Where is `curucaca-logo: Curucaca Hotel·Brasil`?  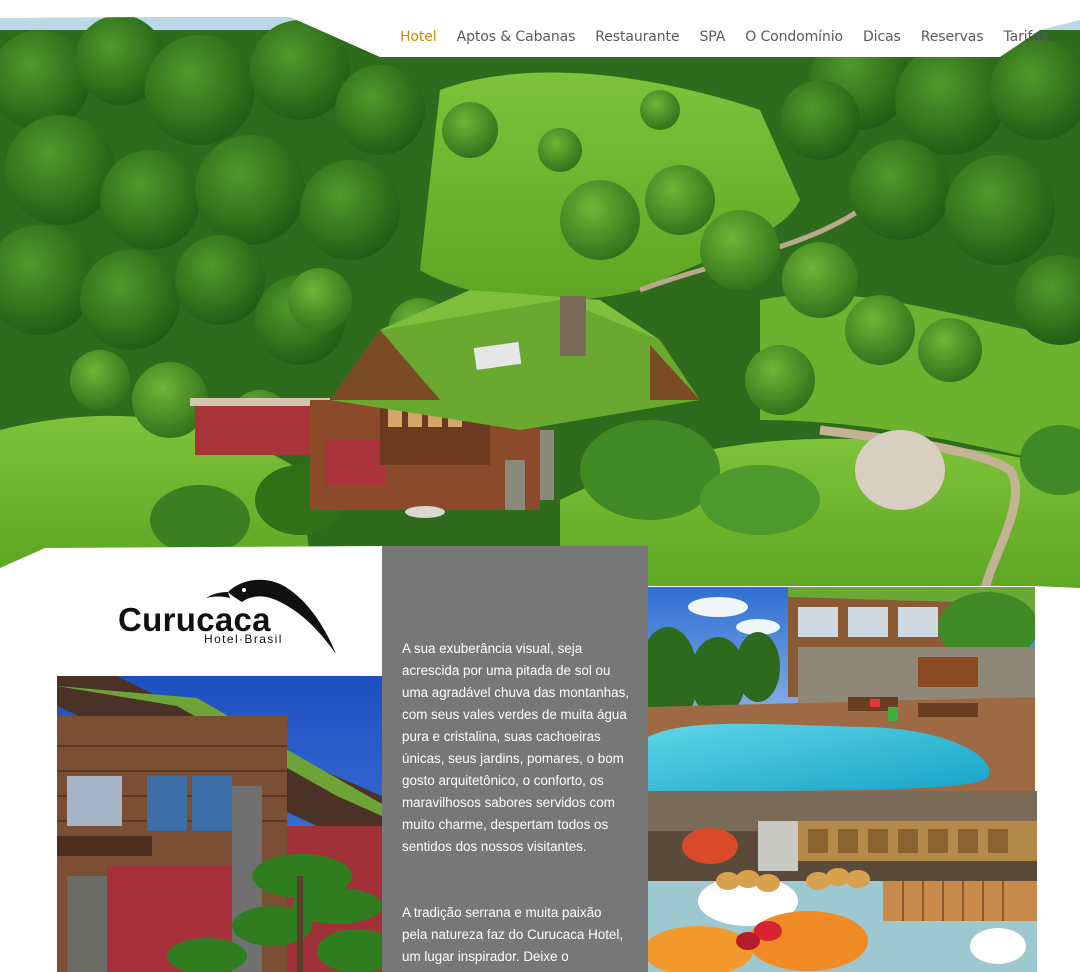 curucaca-logo: Curucaca Hotel·Brasil is located at coordinates (229, 614).